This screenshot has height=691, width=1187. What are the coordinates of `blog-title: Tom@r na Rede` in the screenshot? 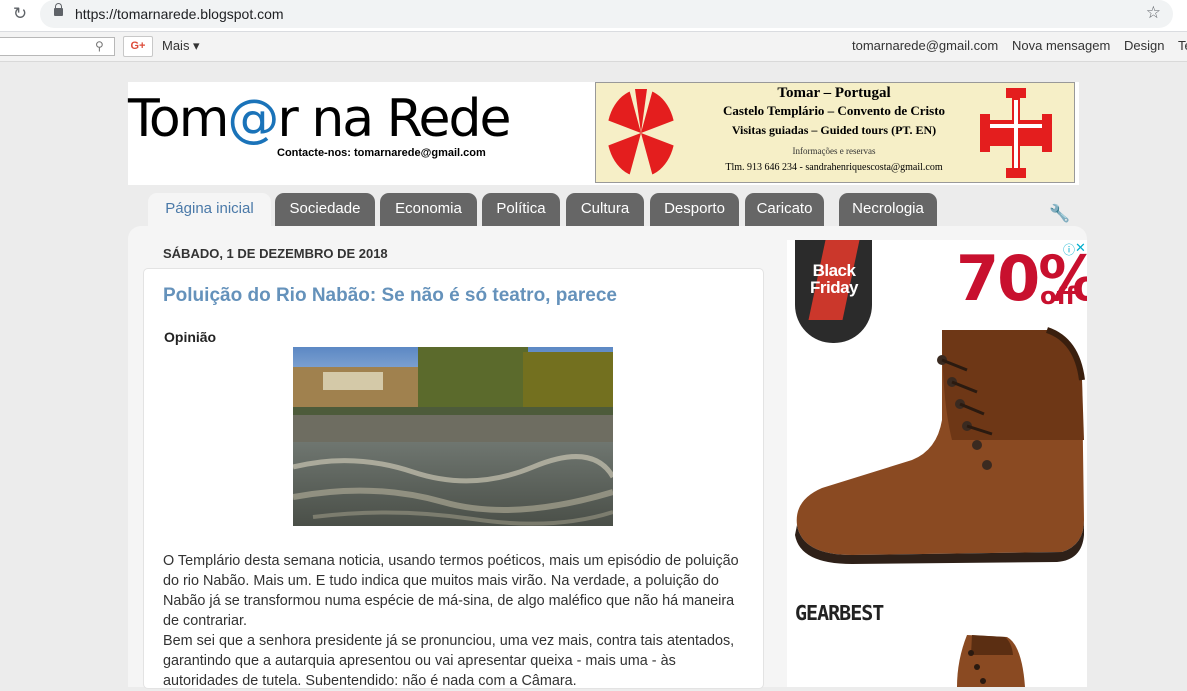 It's located at (319, 119).